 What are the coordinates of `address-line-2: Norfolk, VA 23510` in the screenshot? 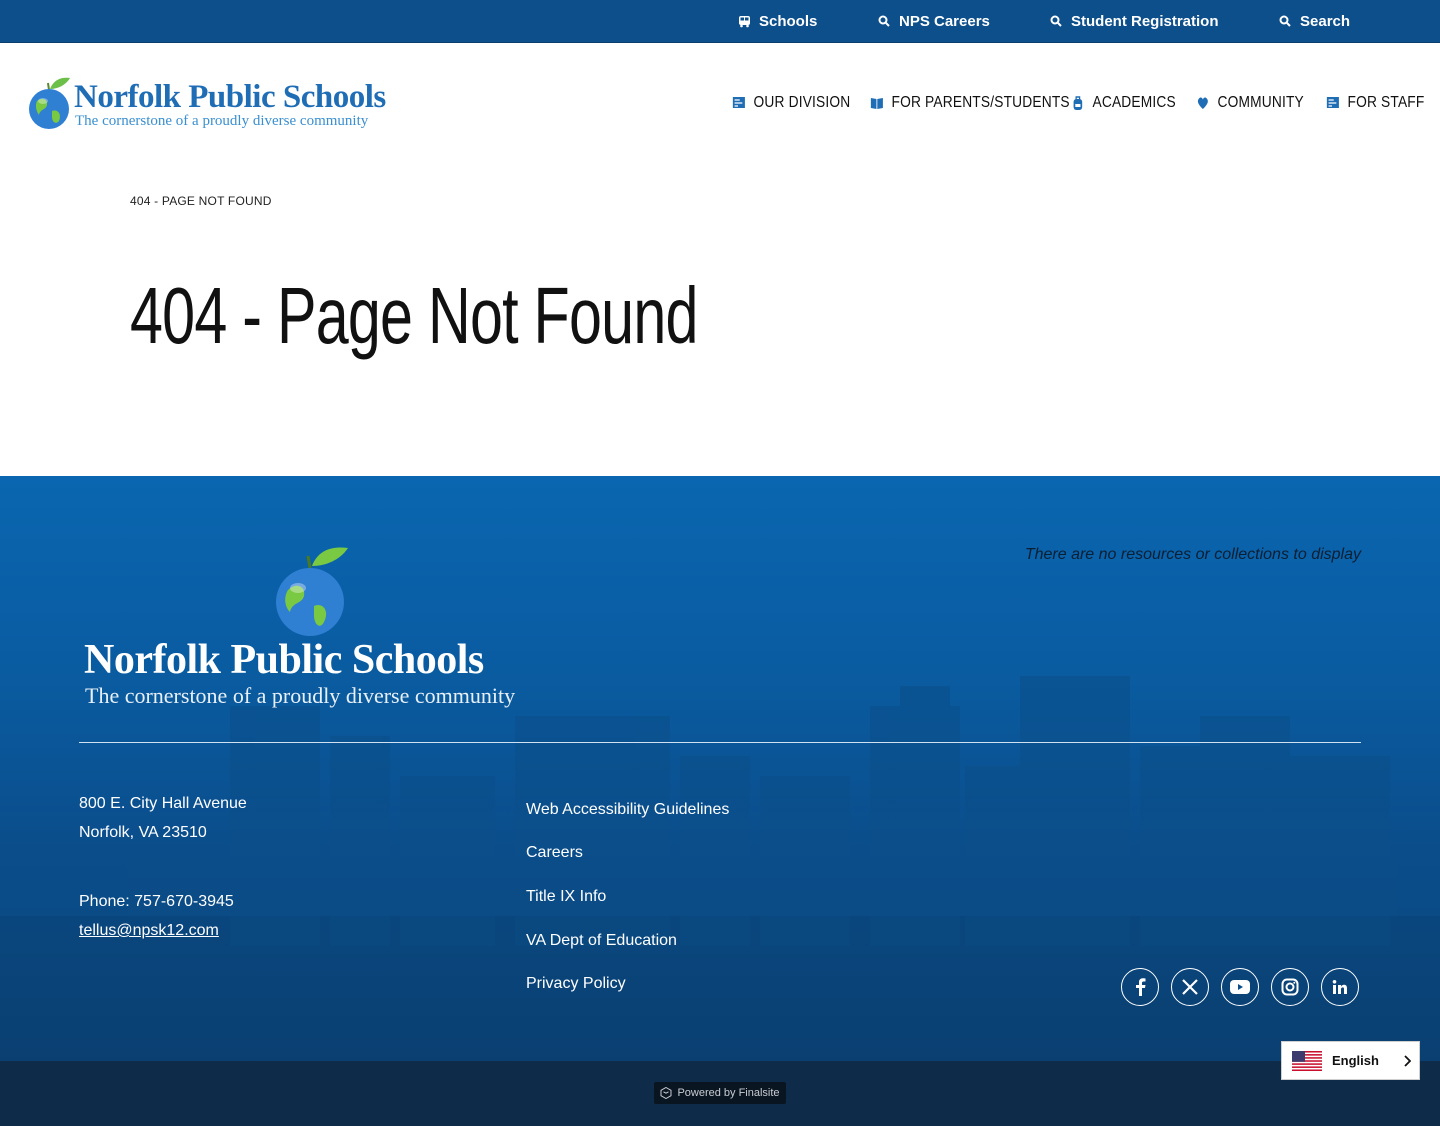 It's located at (143, 832).